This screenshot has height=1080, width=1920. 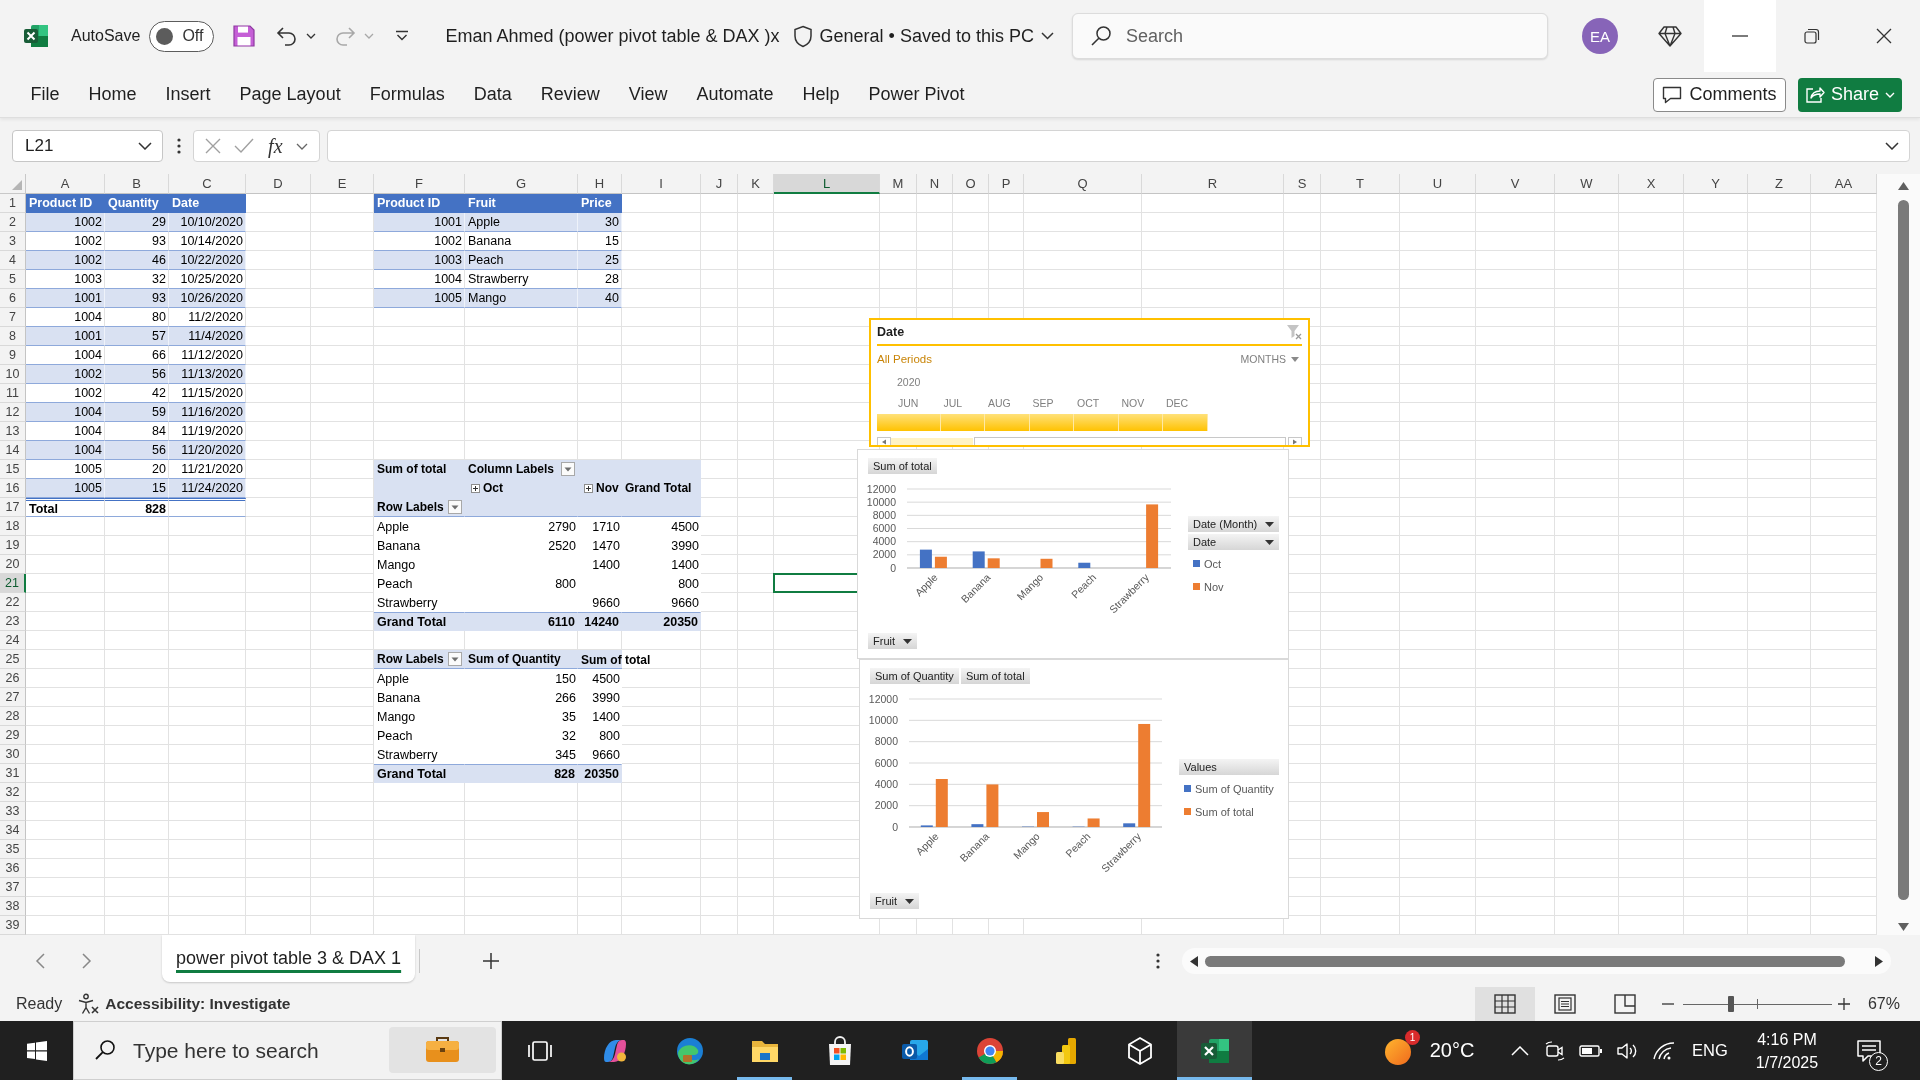 What do you see at coordinates (1520, 1050) in the screenshot?
I see `chevron-up-icon` at bounding box center [1520, 1050].